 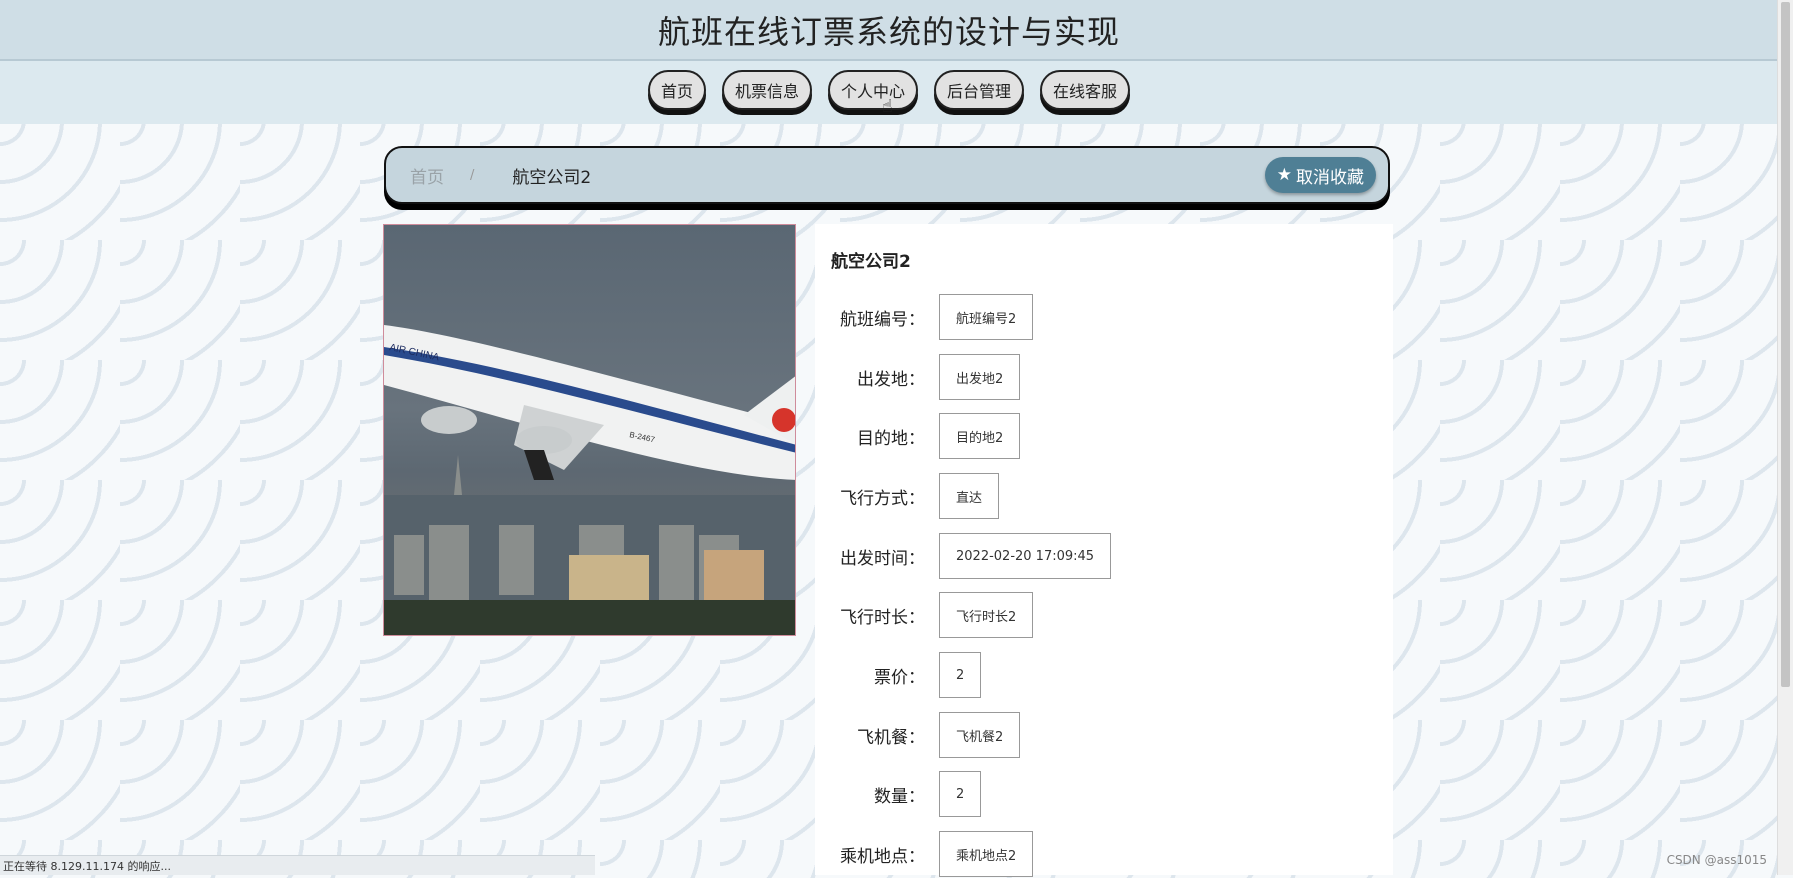 I want to click on unfavorite-button: ★ 取消收藏, so click(x=1320, y=175).